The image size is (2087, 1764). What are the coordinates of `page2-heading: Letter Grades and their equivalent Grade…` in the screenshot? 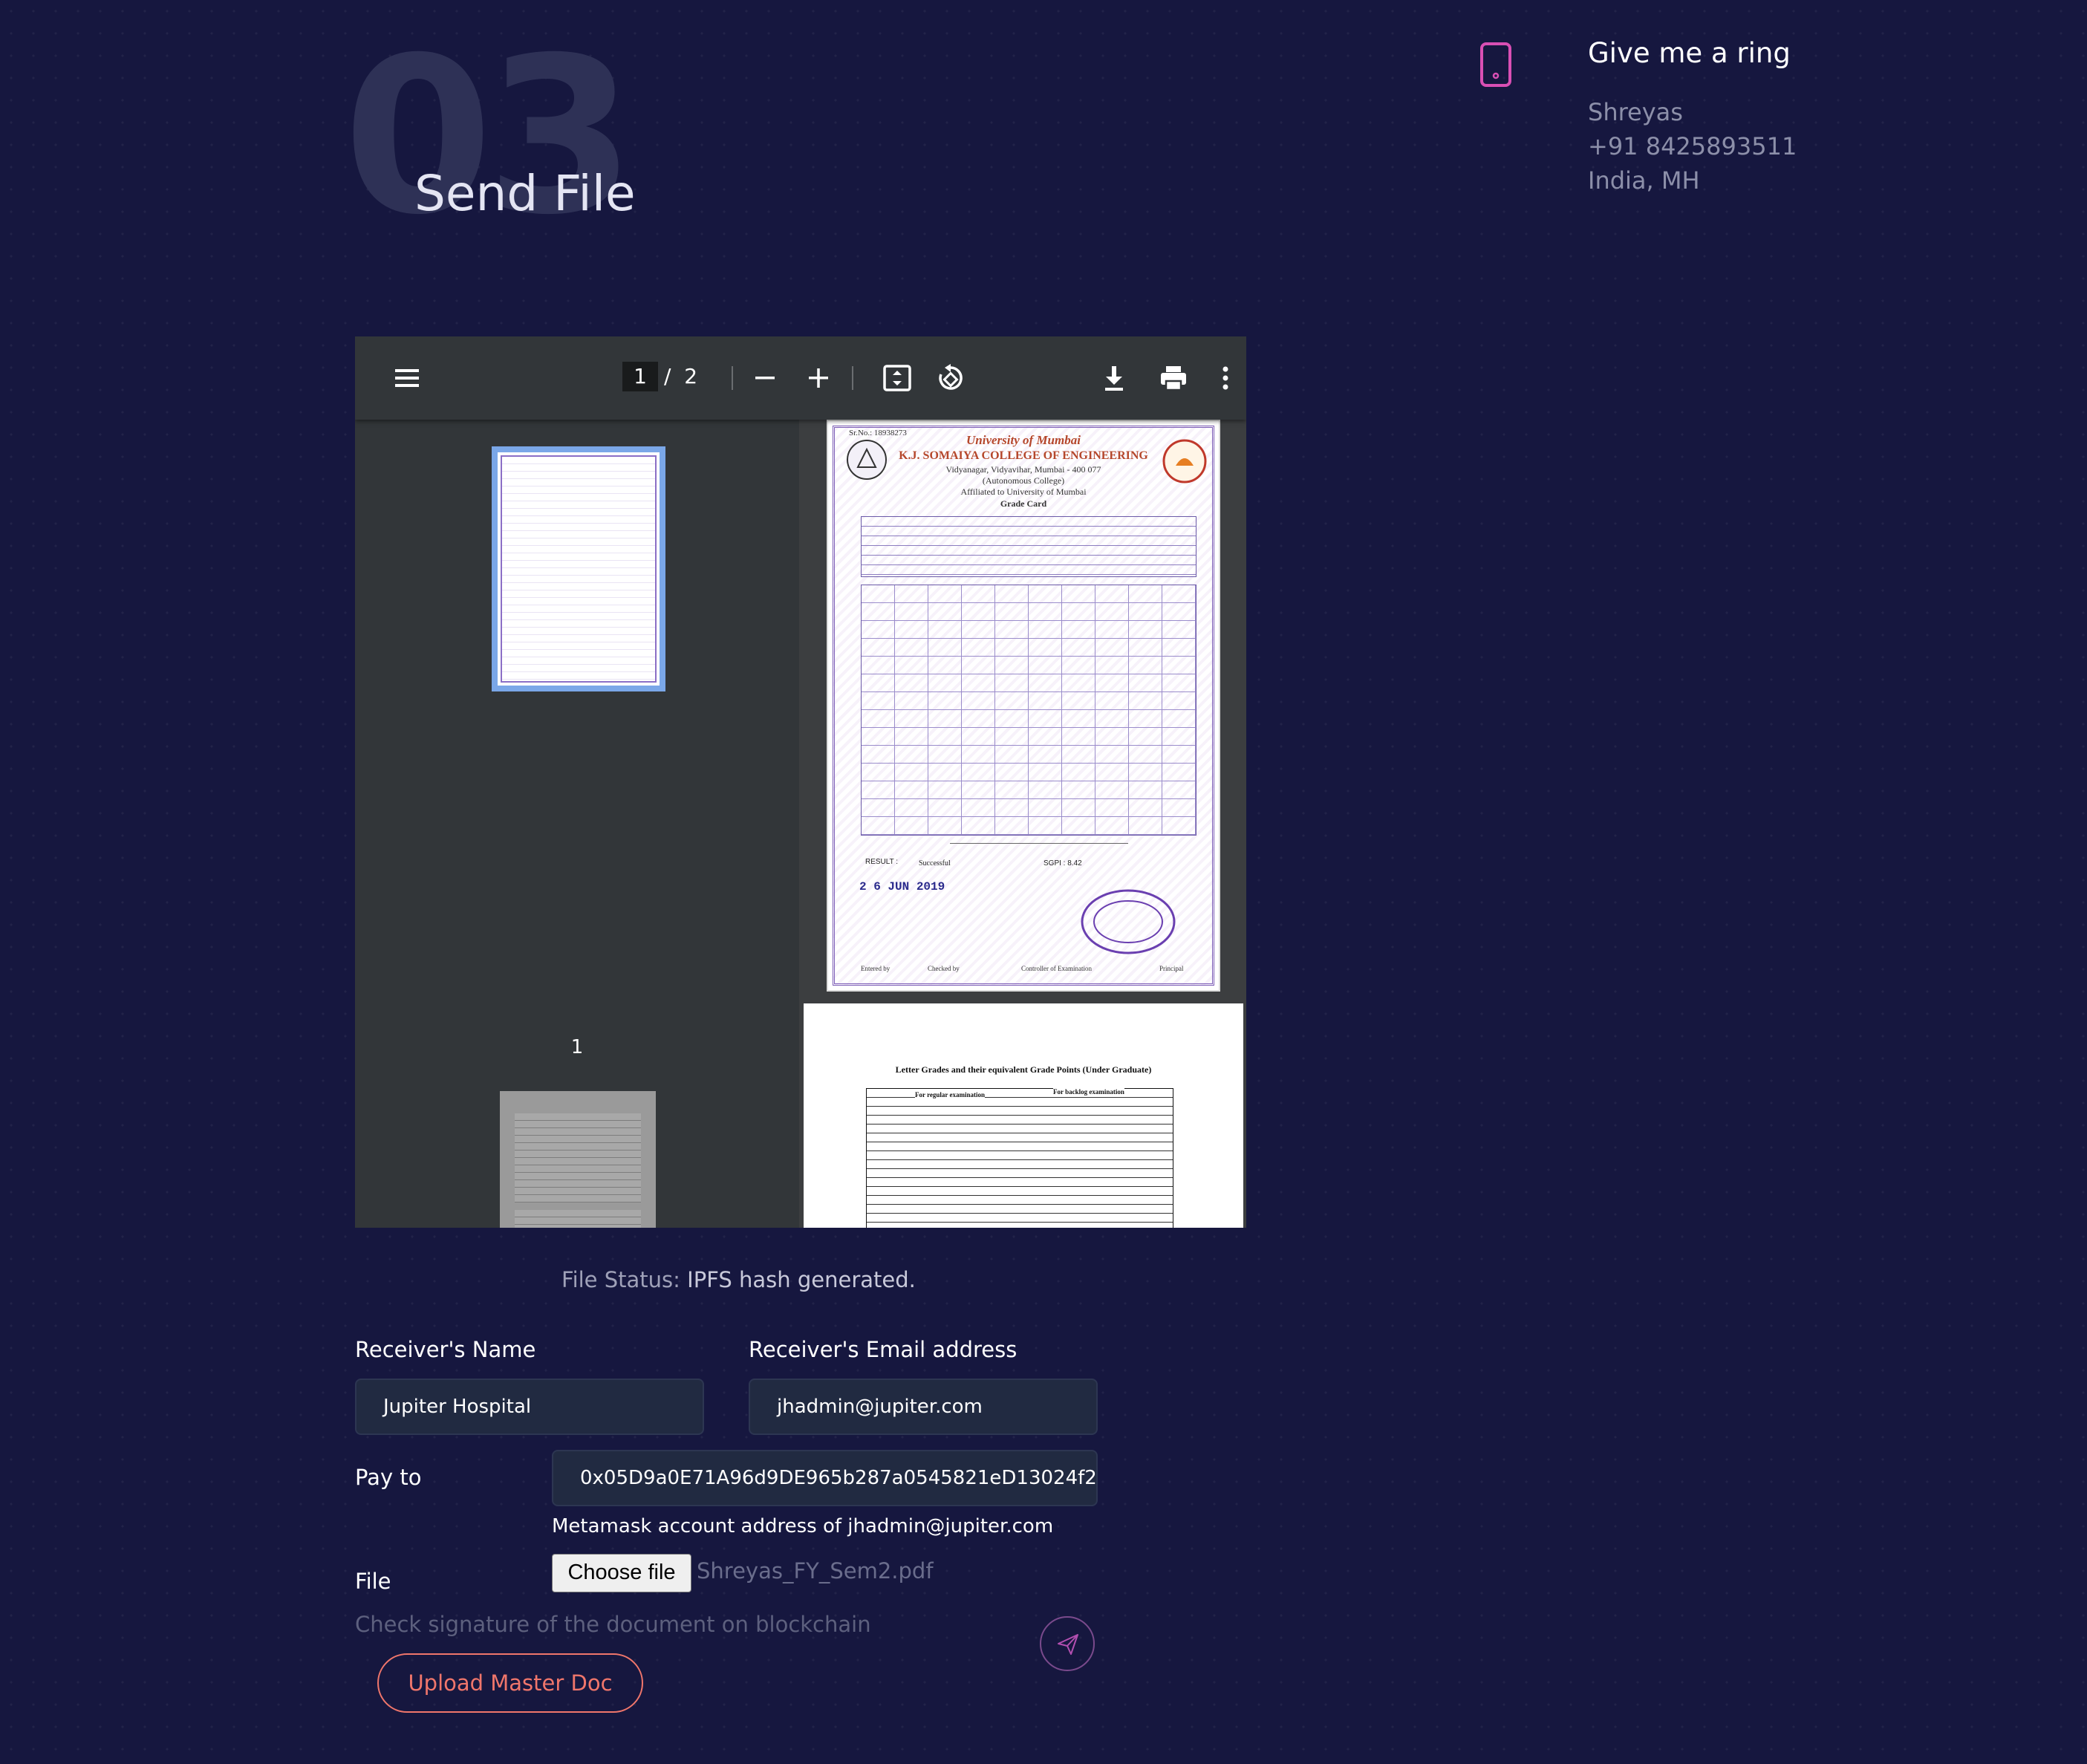 It's located at (1024, 1069).